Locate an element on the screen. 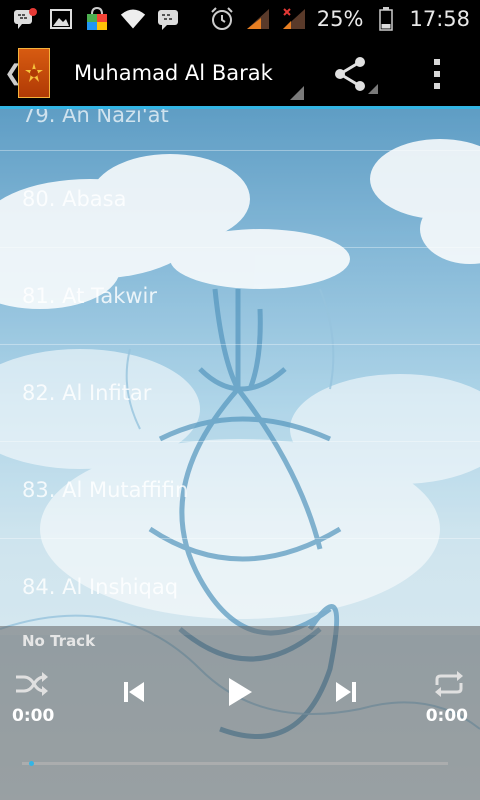 Image resolution: width=480 pixels, height=800 pixels. app-title: Muhamad Al Barak is located at coordinates (189, 73).